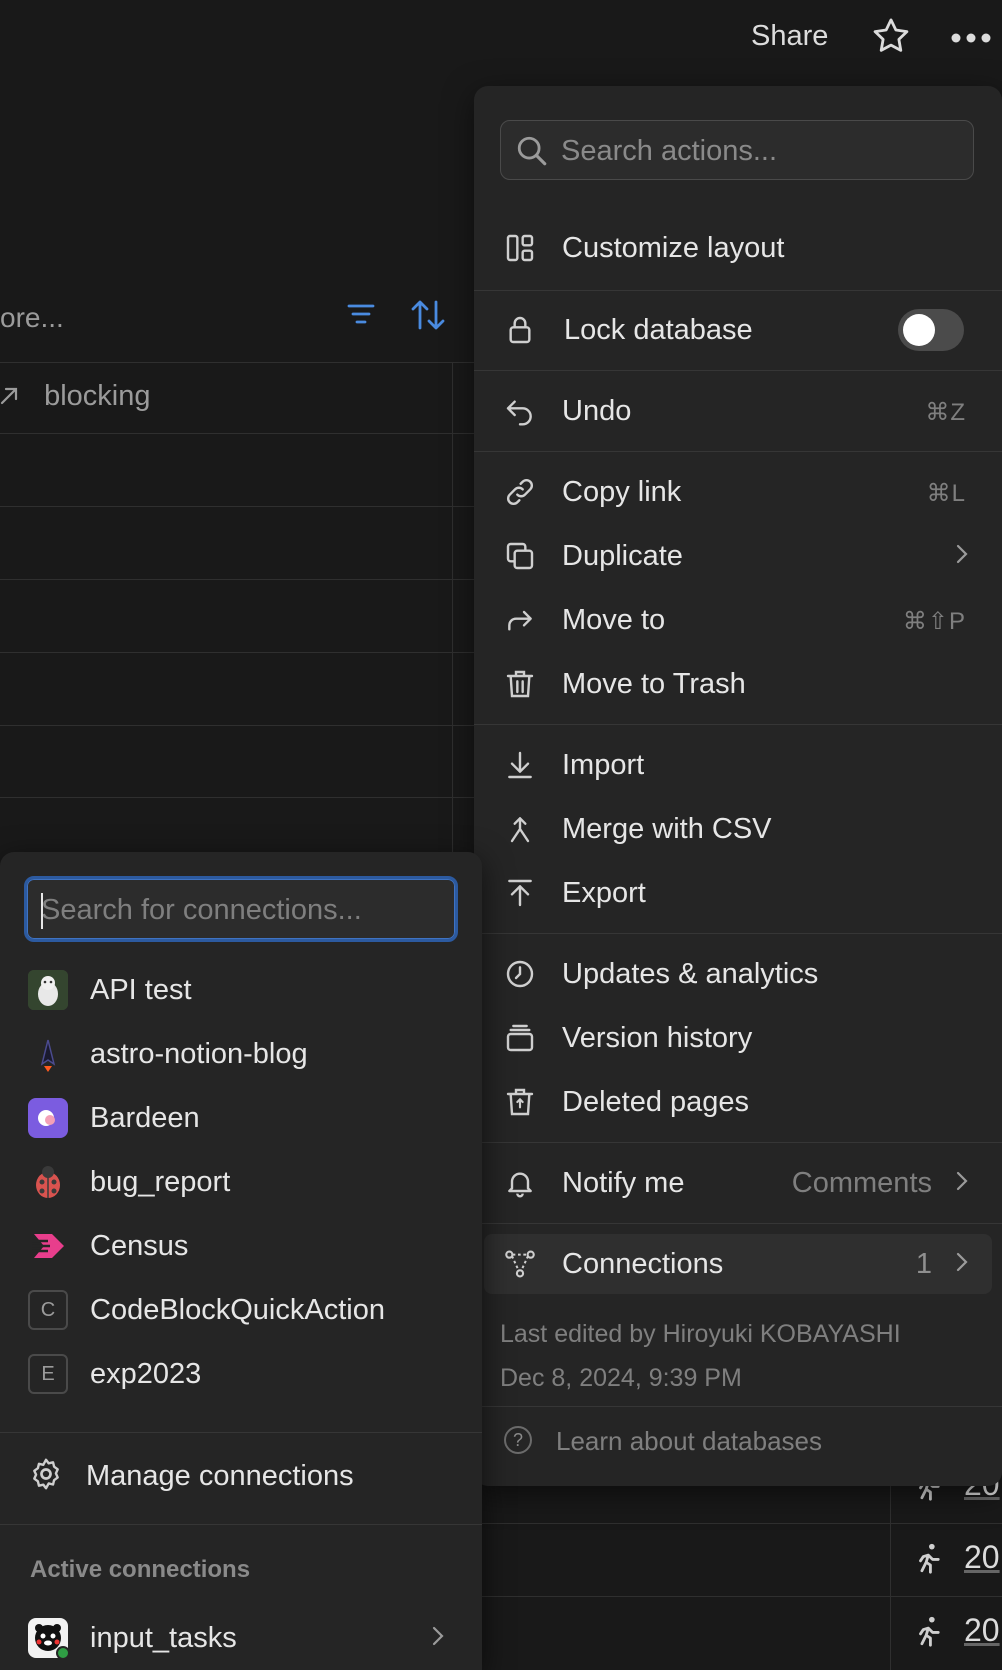 This screenshot has width=1002, height=1670. Describe the element at coordinates (945, 412) in the screenshot. I see `undo-shortcut: ⌘Z` at that location.